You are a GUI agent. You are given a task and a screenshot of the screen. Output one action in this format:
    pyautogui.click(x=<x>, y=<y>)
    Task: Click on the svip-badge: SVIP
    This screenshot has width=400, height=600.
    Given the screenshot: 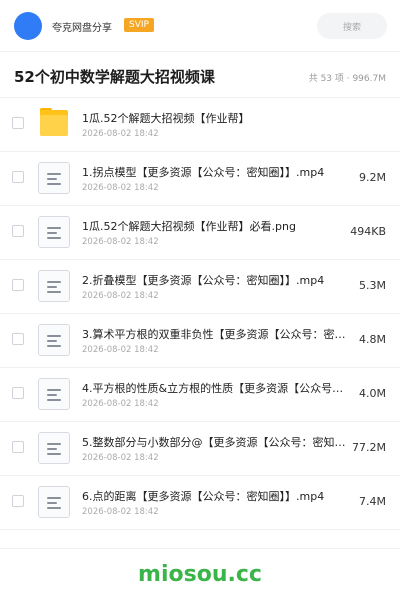 What is the action you would take?
    pyautogui.click(x=139, y=25)
    